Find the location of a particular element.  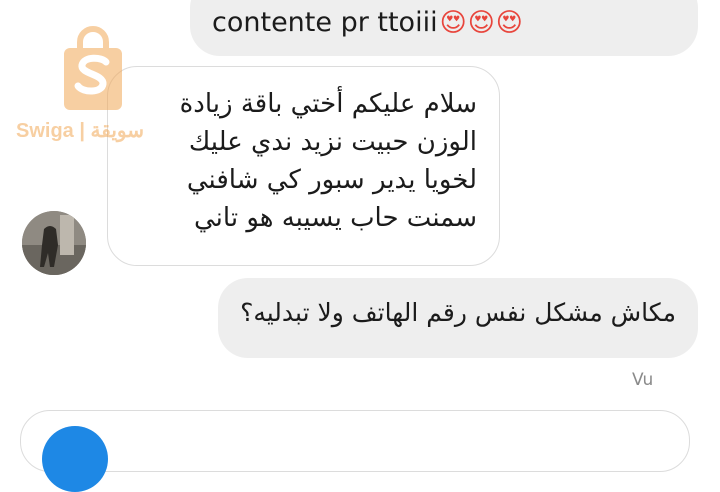

shopping-bag-icon is located at coordinates (93, 68).